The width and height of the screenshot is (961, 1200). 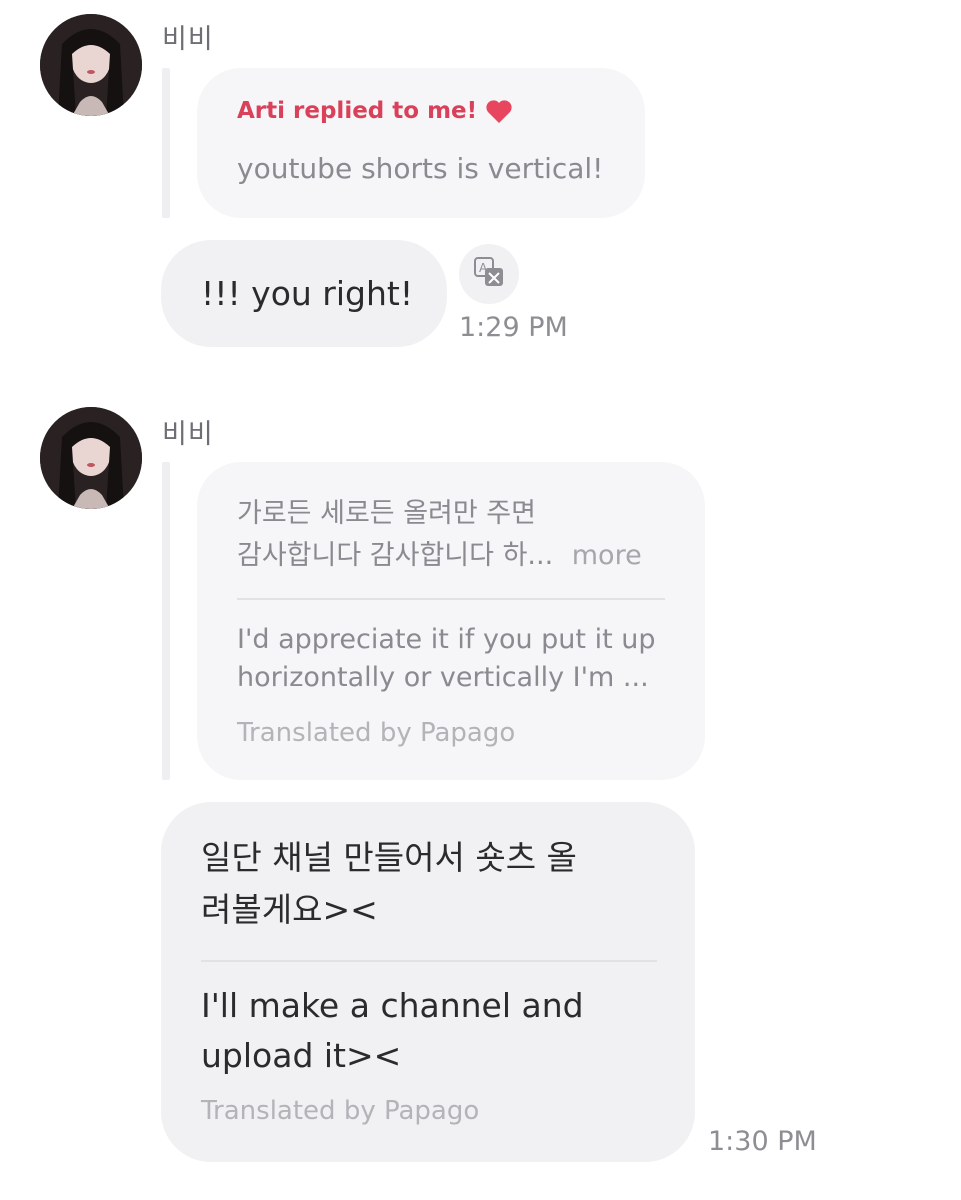 I want to click on message-time: 1:29 PM, so click(x=513, y=327).